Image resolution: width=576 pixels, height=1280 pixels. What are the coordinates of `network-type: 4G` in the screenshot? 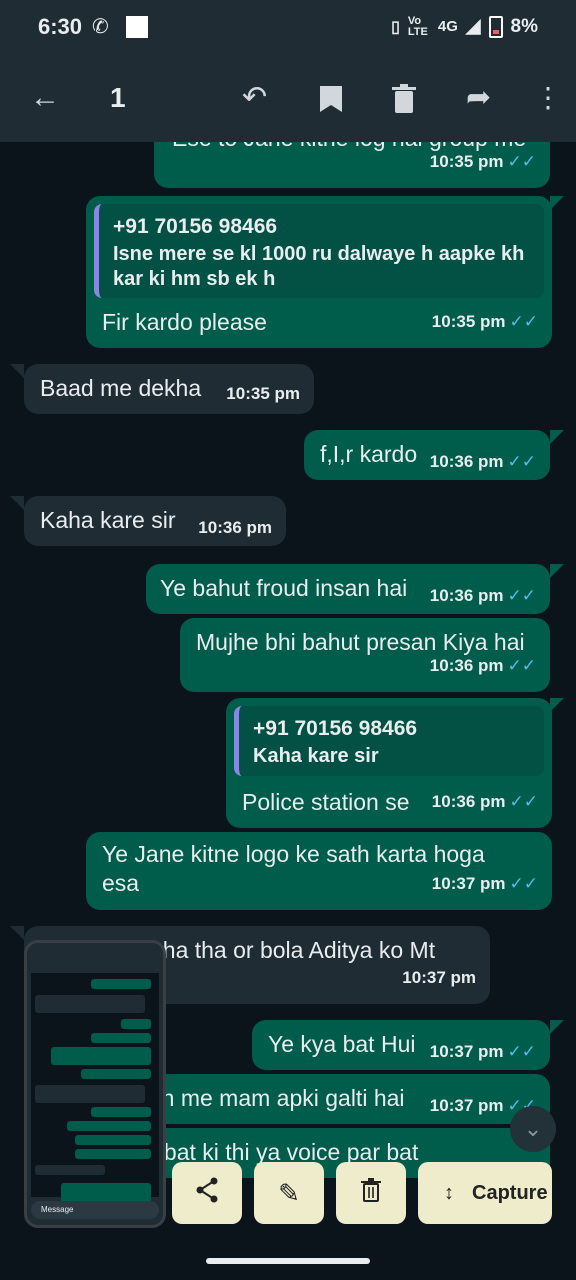 It's located at (447, 26).